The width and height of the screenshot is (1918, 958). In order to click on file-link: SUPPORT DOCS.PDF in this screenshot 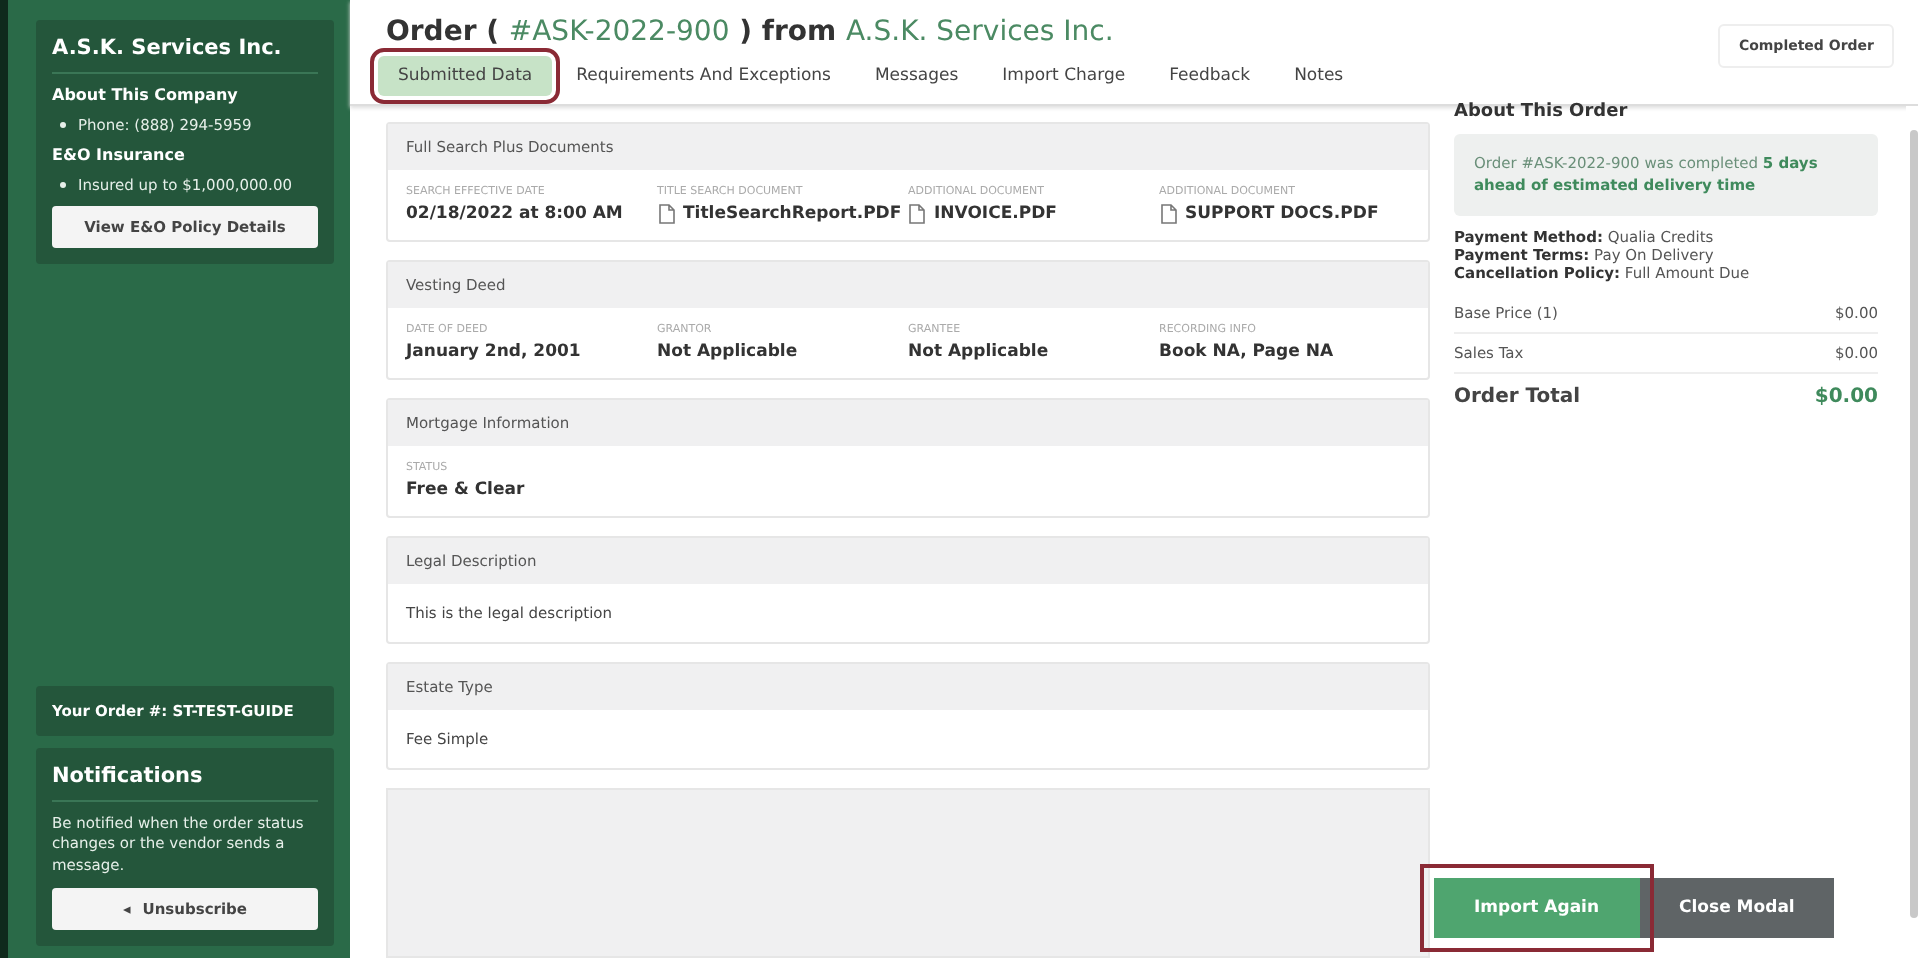, I will do `click(1282, 214)`.